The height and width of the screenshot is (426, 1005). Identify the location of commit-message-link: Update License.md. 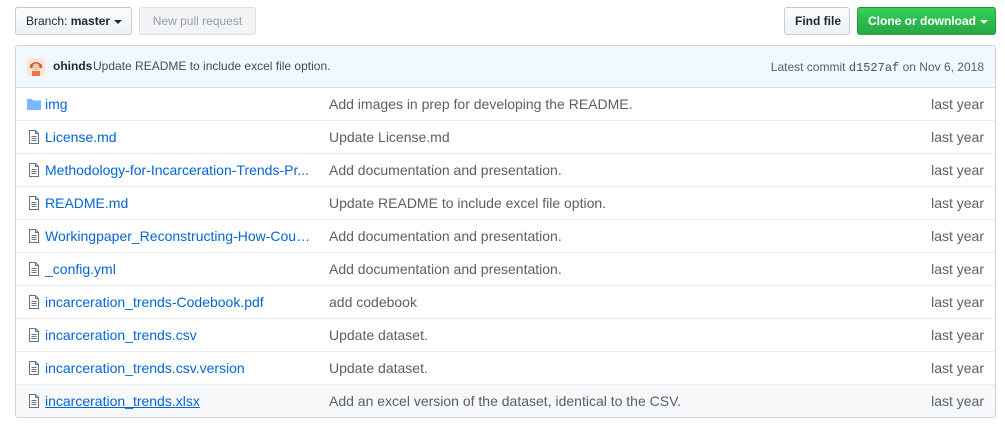
(389, 137).